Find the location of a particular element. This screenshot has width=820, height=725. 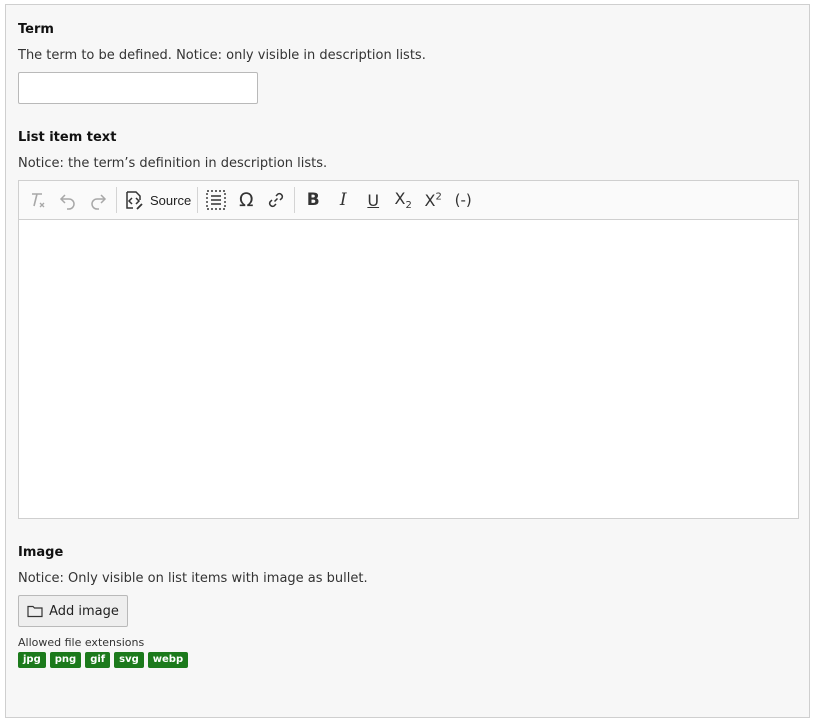

editor-toolbar: Source Ω B I U X2 X2 (-) is located at coordinates (408, 200).